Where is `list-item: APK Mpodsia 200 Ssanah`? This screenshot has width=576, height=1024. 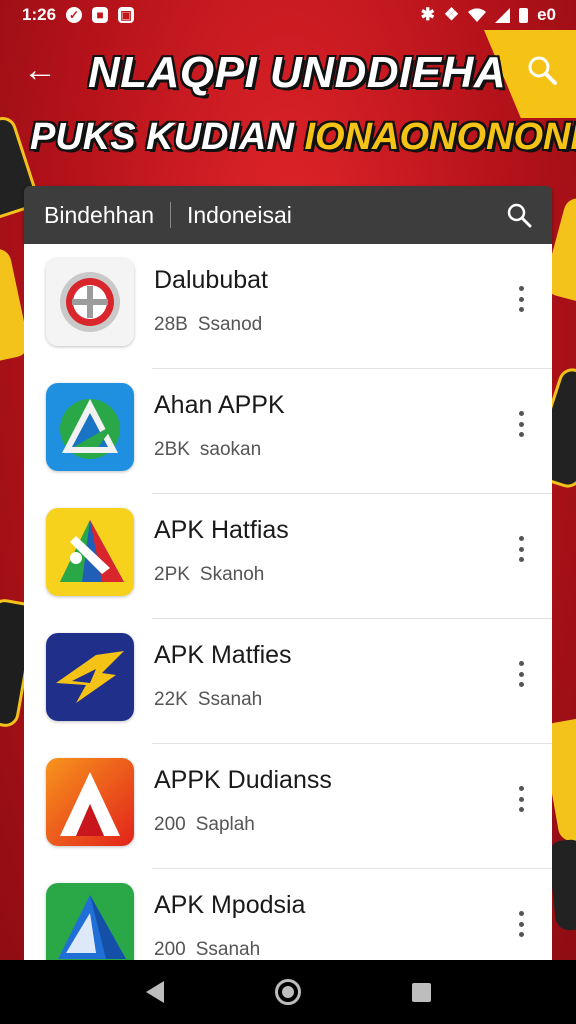
list-item: APK Mpodsia 200 Ssanah is located at coordinates (299, 914).